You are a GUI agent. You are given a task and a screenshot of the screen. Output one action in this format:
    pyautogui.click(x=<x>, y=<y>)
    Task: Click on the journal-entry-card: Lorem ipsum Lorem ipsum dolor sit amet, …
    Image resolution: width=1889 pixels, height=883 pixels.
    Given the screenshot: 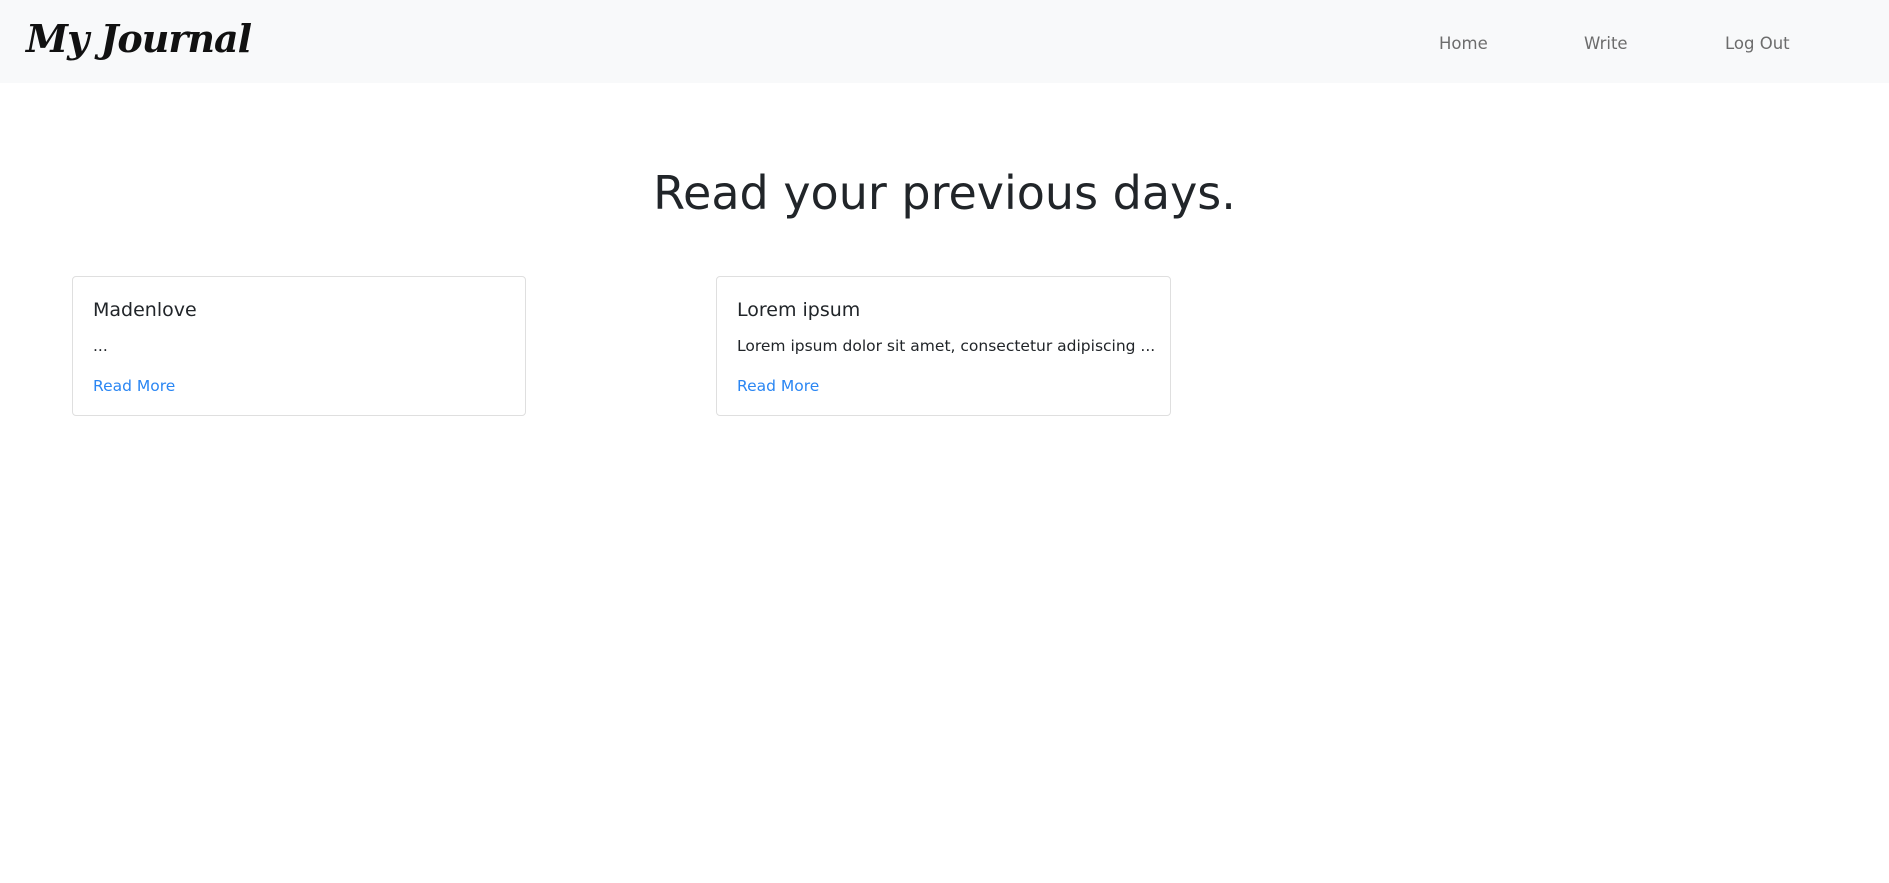 What is the action you would take?
    pyautogui.click(x=943, y=346)
    